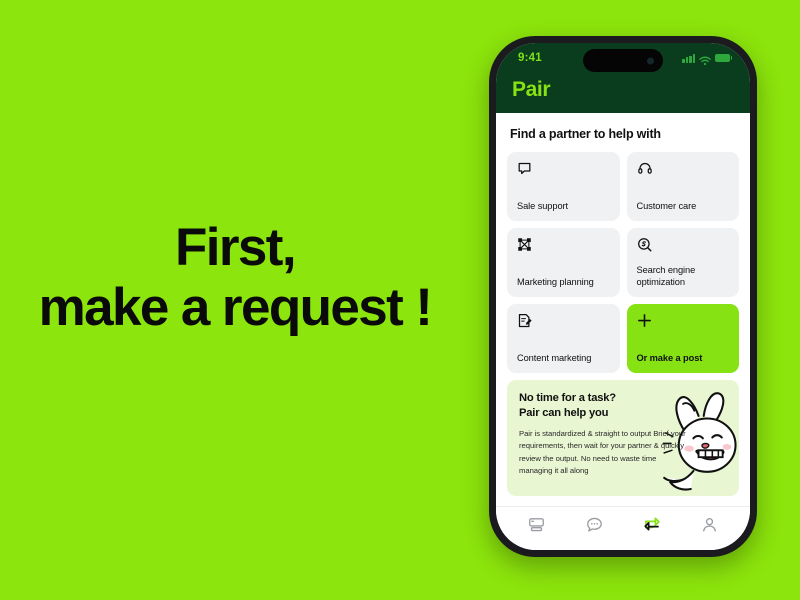 Image resolution: width=800 pixels, height=600 pixels. Describe the element at coordinates (563, 323) in the screenshot. I see `document-edit-icon` at that location.